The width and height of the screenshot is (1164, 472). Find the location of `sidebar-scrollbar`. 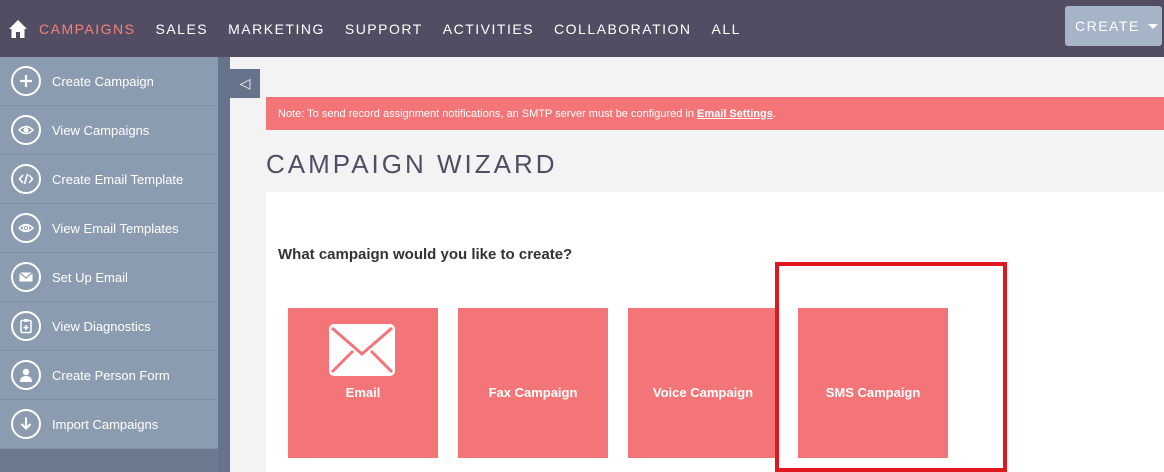

sidebar-scrollbar is located at coordinates (224, 264).